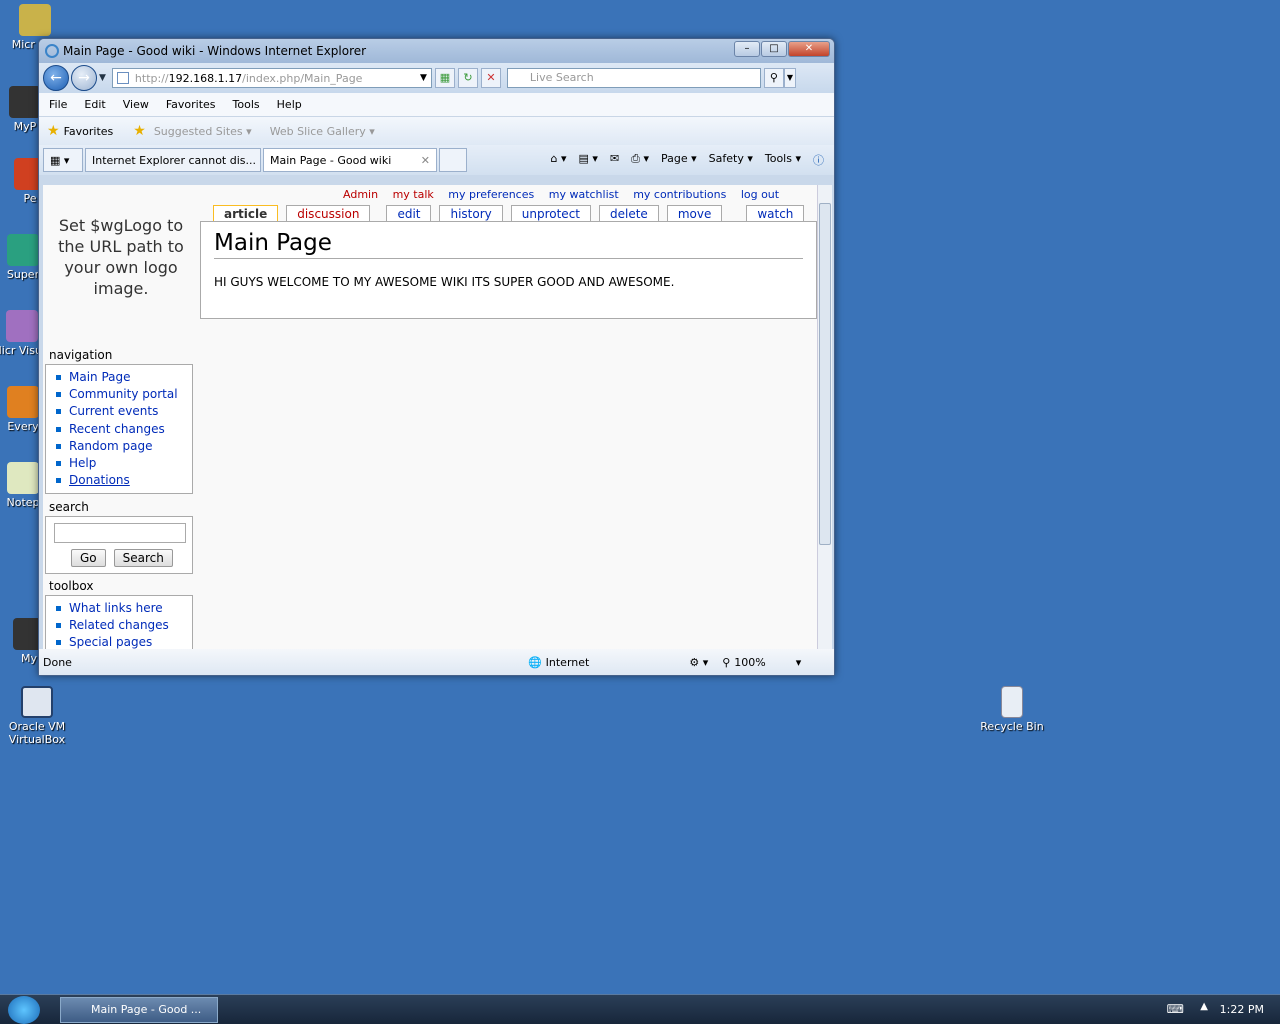 The image size is (1280, 1024). Describe the element at coordinates (124, 463) in the screenshot. I see `nav-help: Help` at that location.